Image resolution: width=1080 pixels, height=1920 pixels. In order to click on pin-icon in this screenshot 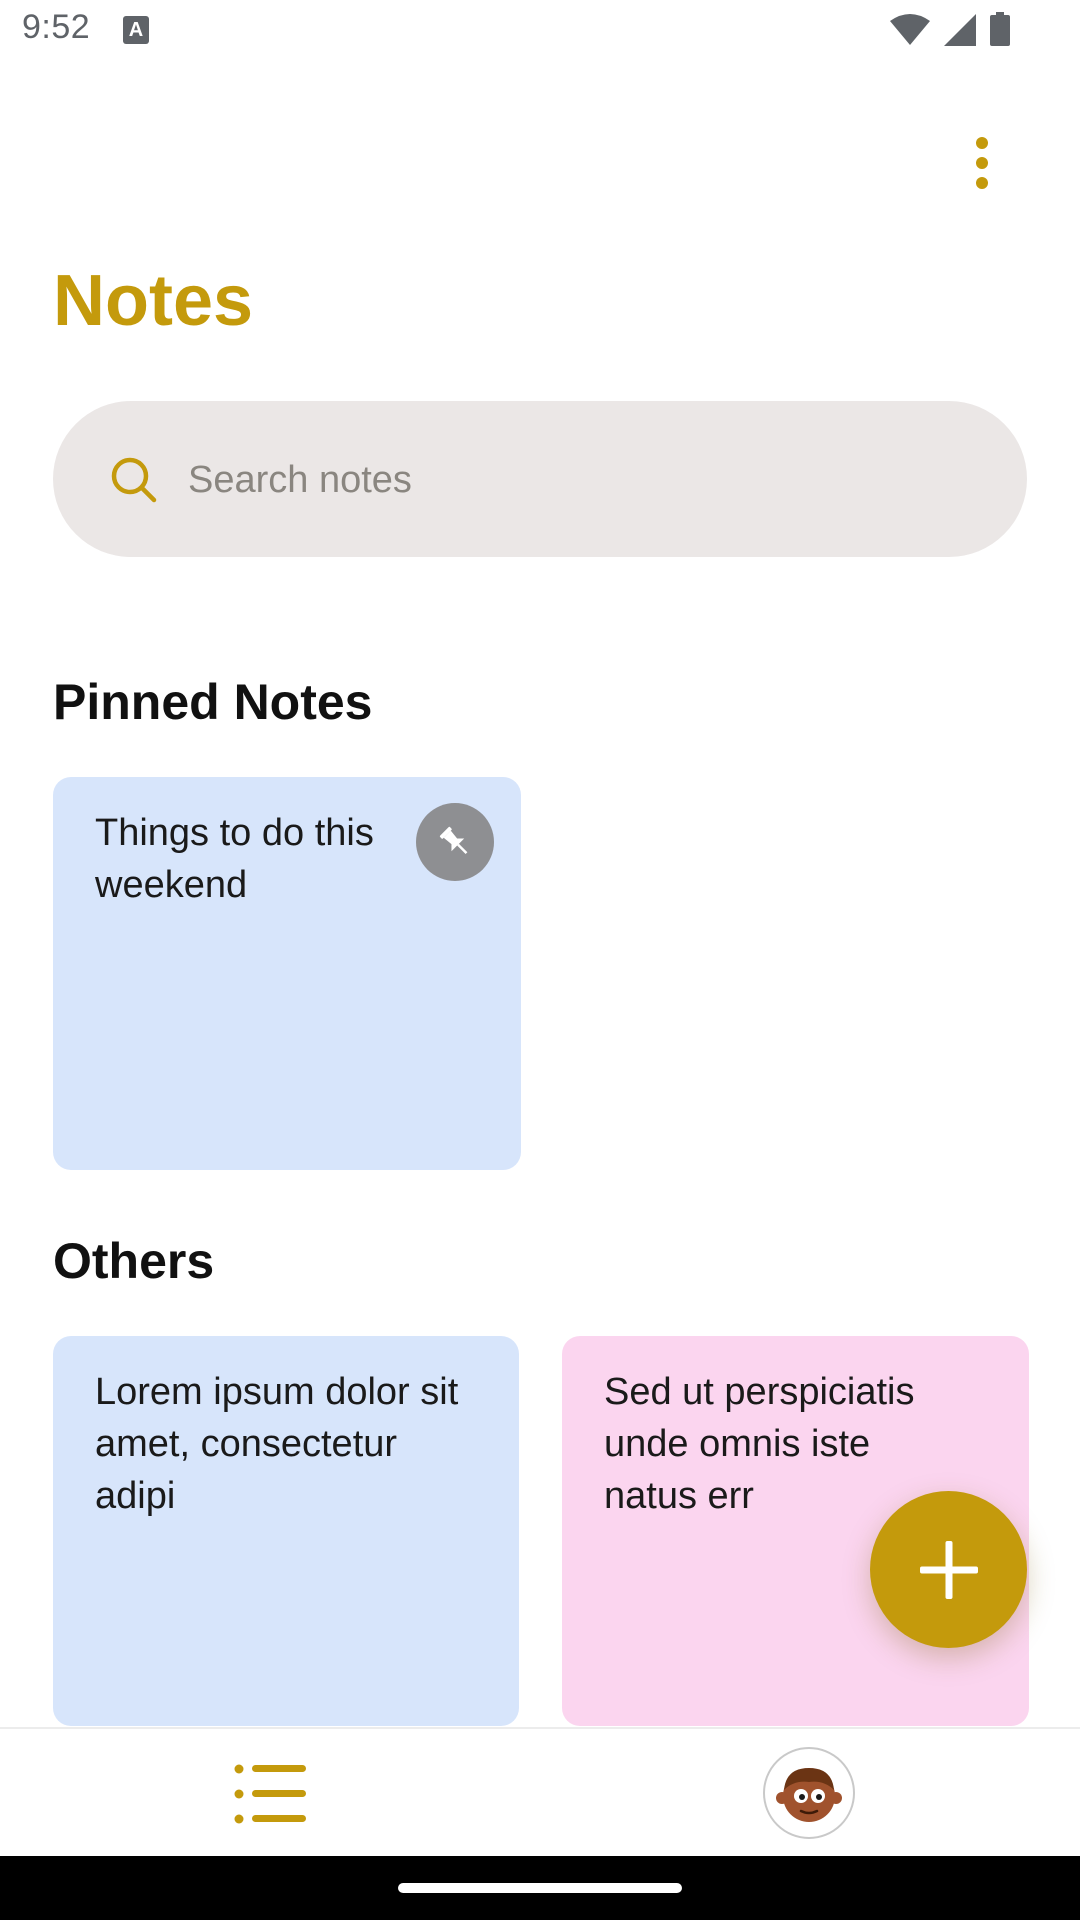, I will do `click(453, 840)`.